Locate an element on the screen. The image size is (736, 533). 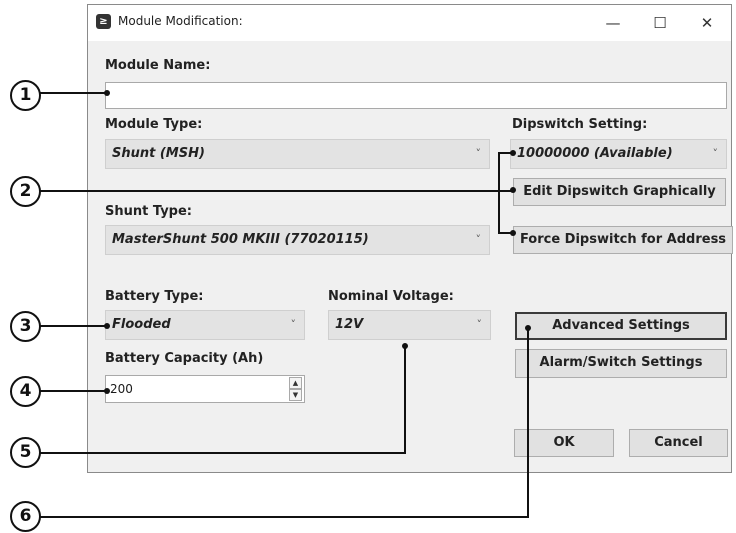
window-title: Module Modification: is located at coordinates (180, 21).